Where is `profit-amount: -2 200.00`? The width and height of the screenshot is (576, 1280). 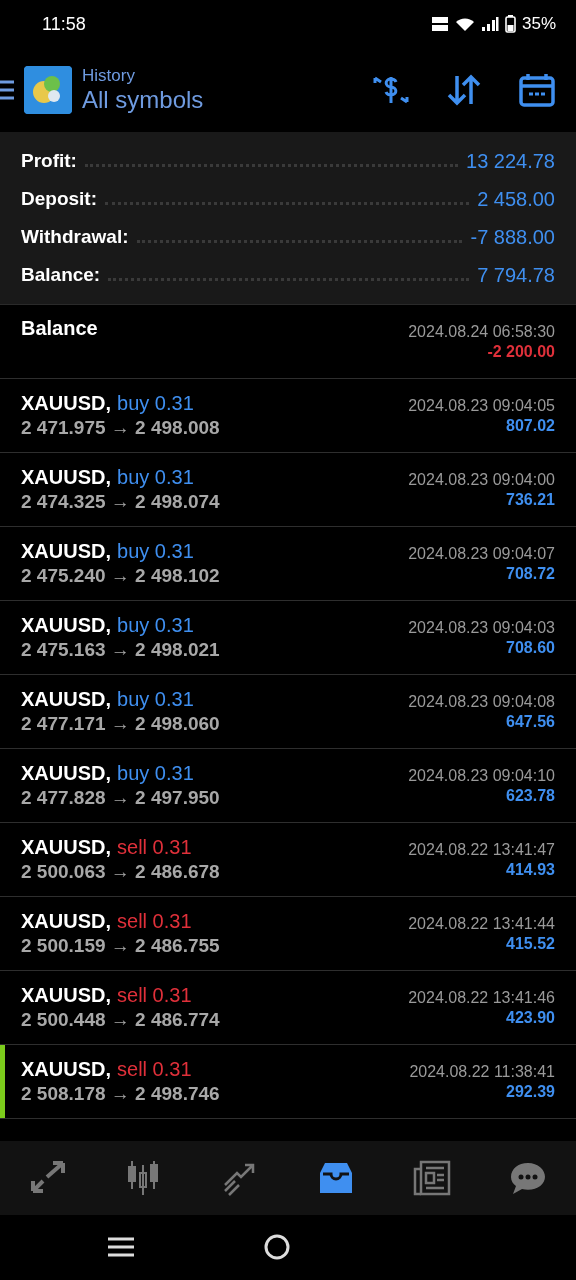 profit-amount: -2 200.00 is located at coordinates (521, 351).